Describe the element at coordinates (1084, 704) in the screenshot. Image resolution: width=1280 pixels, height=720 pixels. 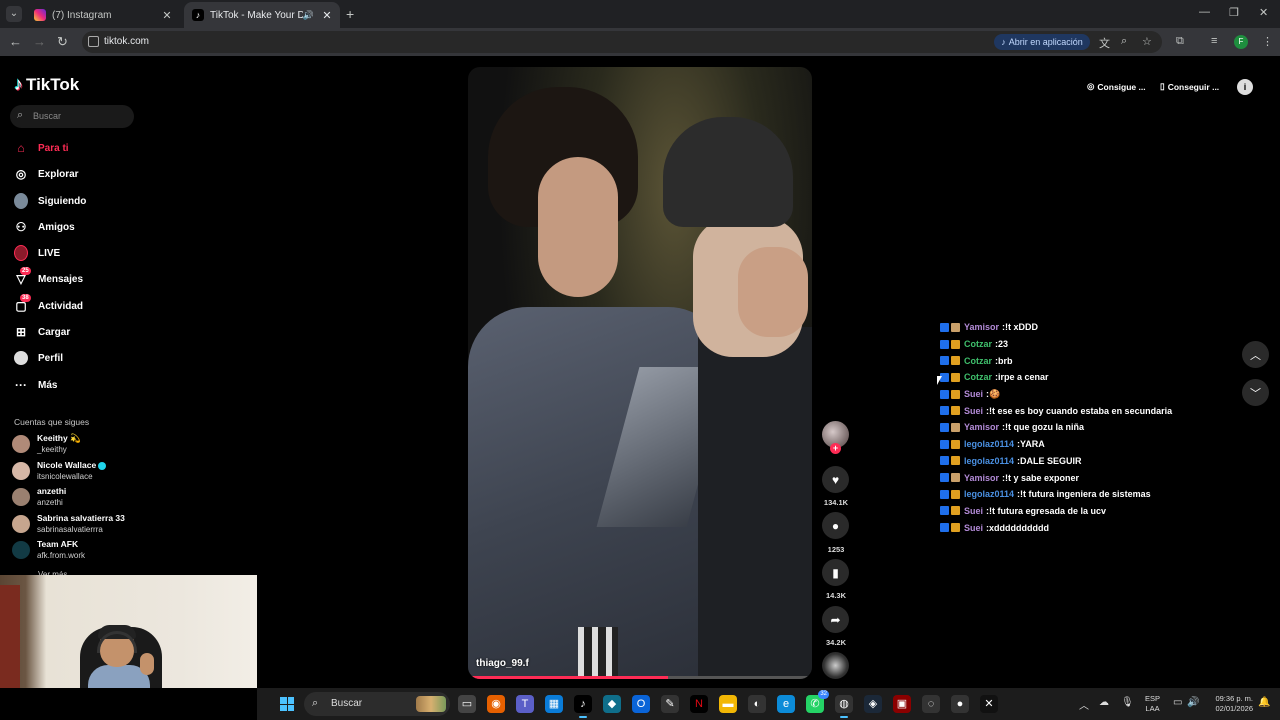
I see `tray-expand-icon: ︿` at that location.